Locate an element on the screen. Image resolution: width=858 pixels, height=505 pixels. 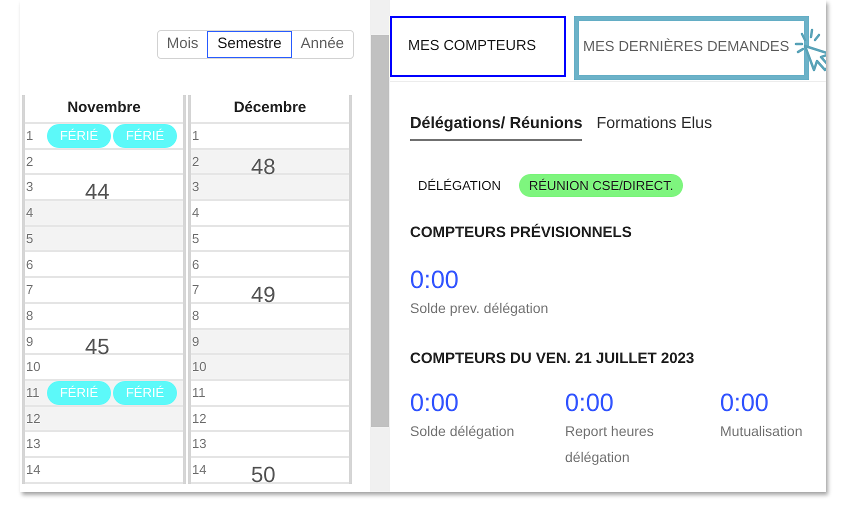
week-number: 44 is located at coordinates (97, 192).